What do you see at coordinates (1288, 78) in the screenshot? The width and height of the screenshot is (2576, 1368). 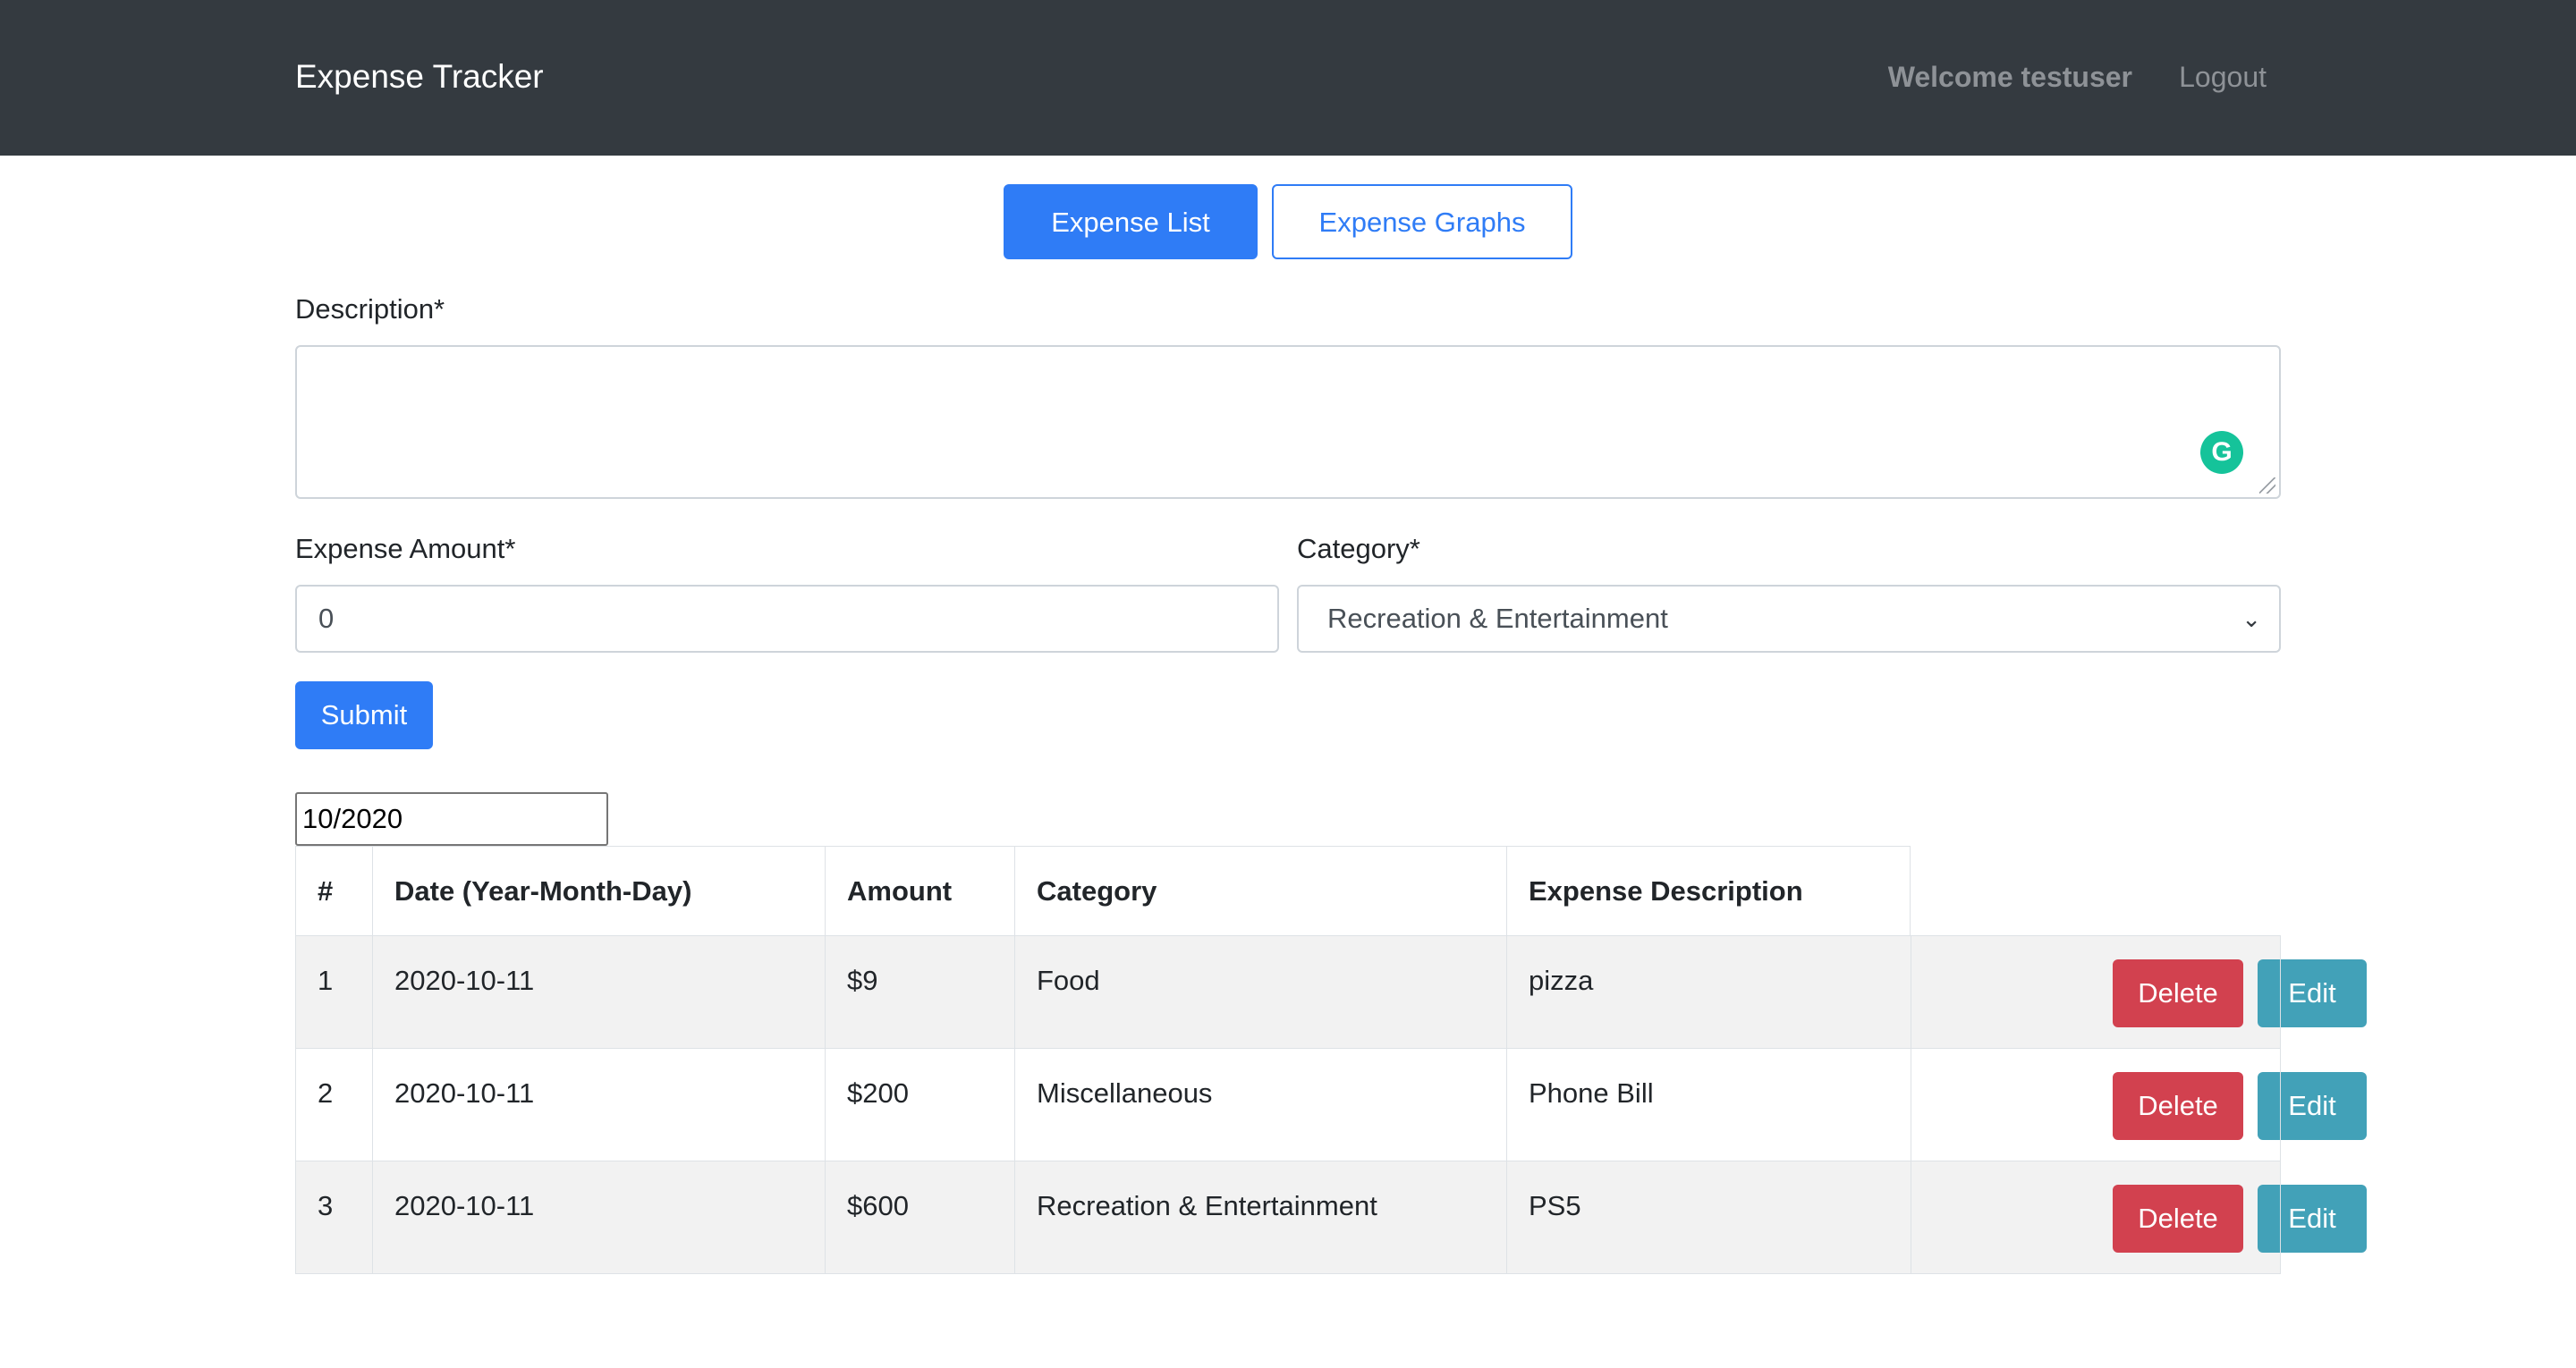 I see `navbar: Expense Tracker Welcome testuser Logout` at bounding box center [1288, 78].